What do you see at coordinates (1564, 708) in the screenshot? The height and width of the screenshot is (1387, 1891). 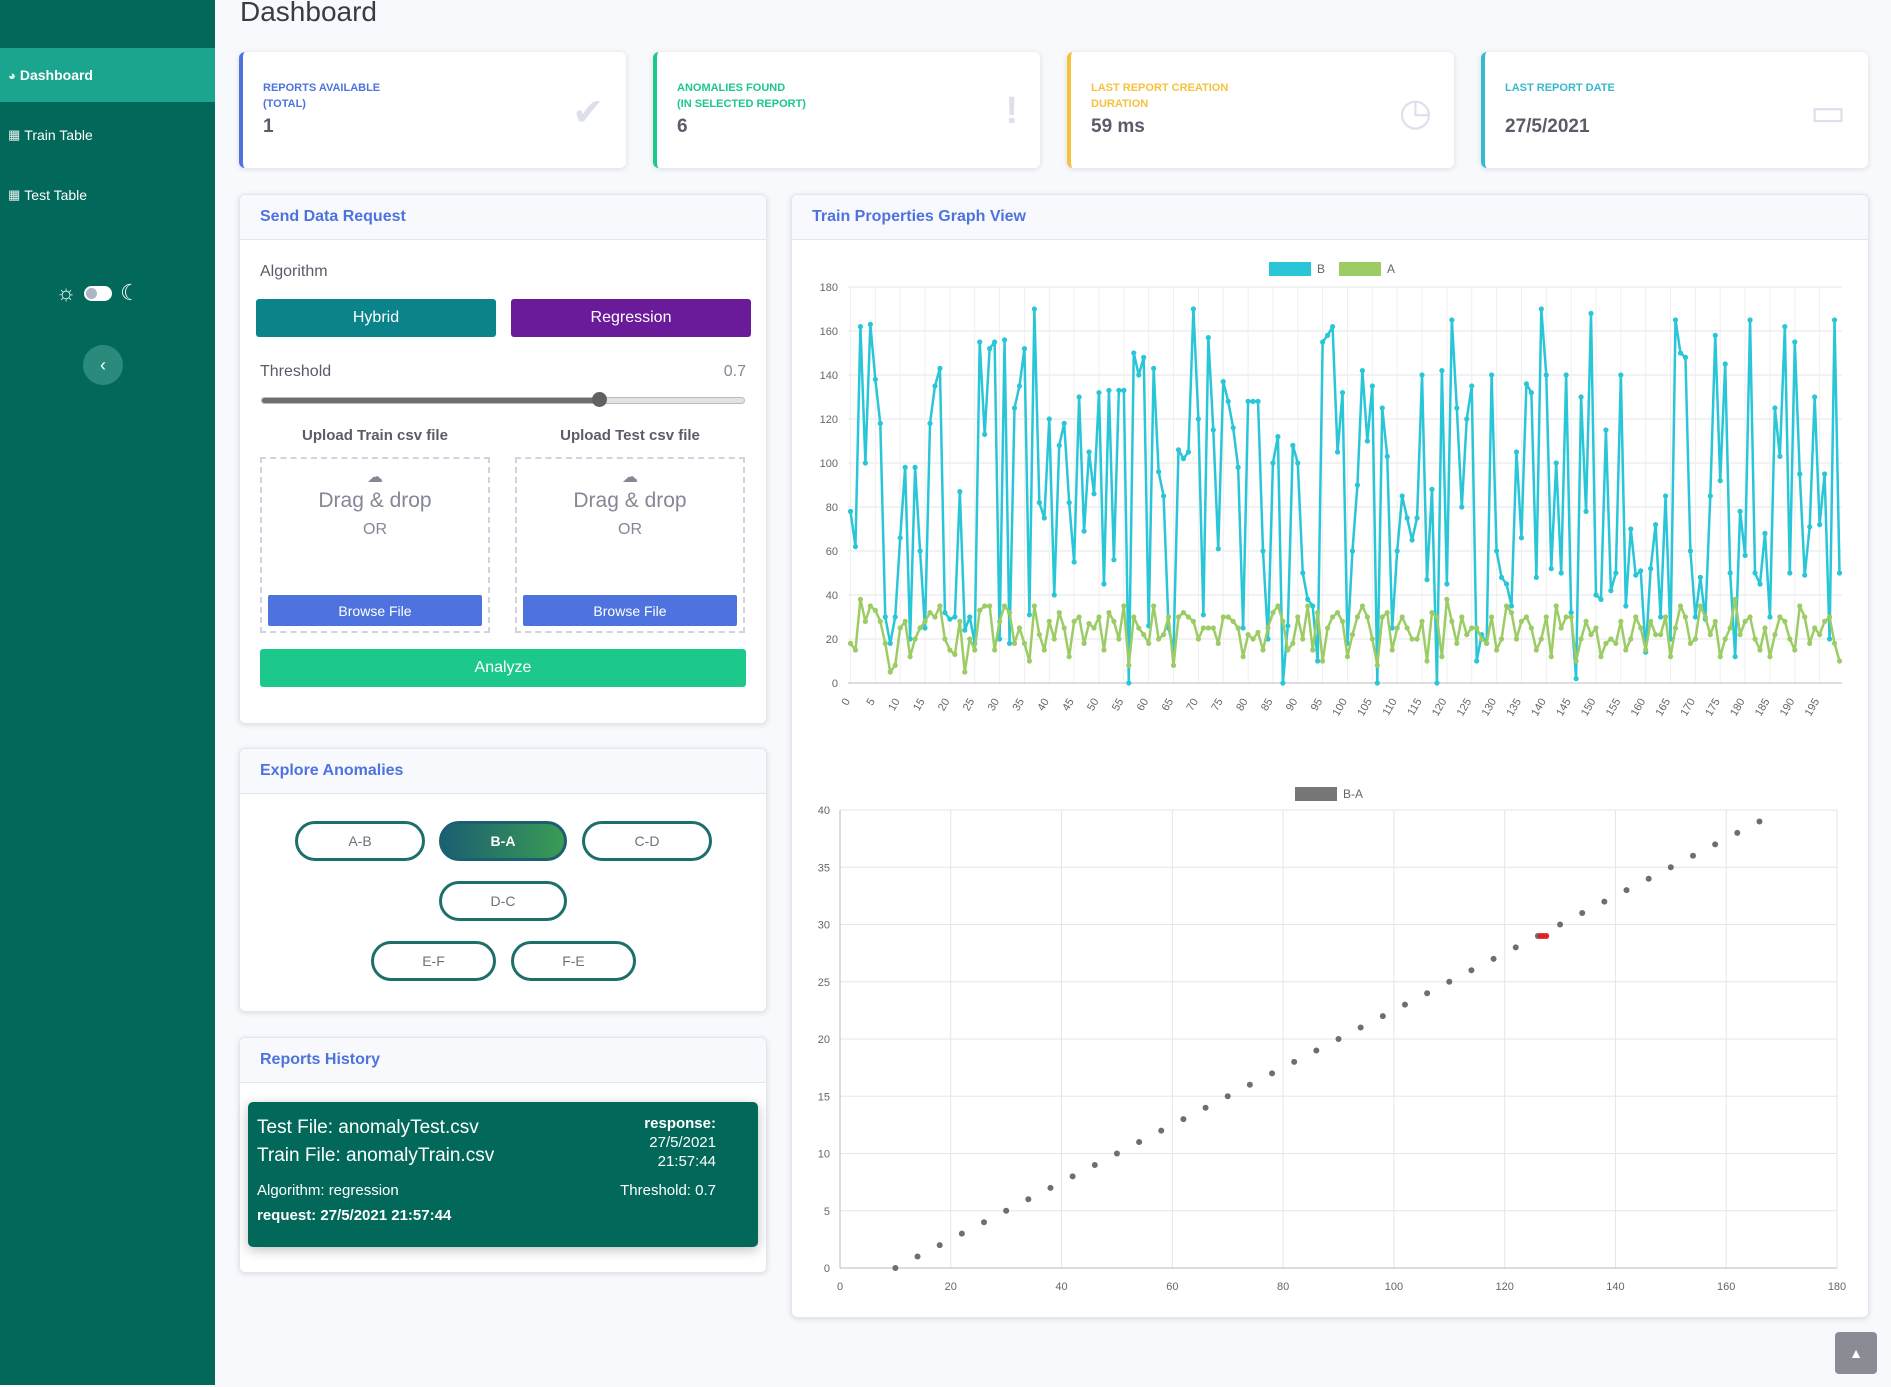 I see `x-tick-label: 145` at bounding box center [1564, 708].